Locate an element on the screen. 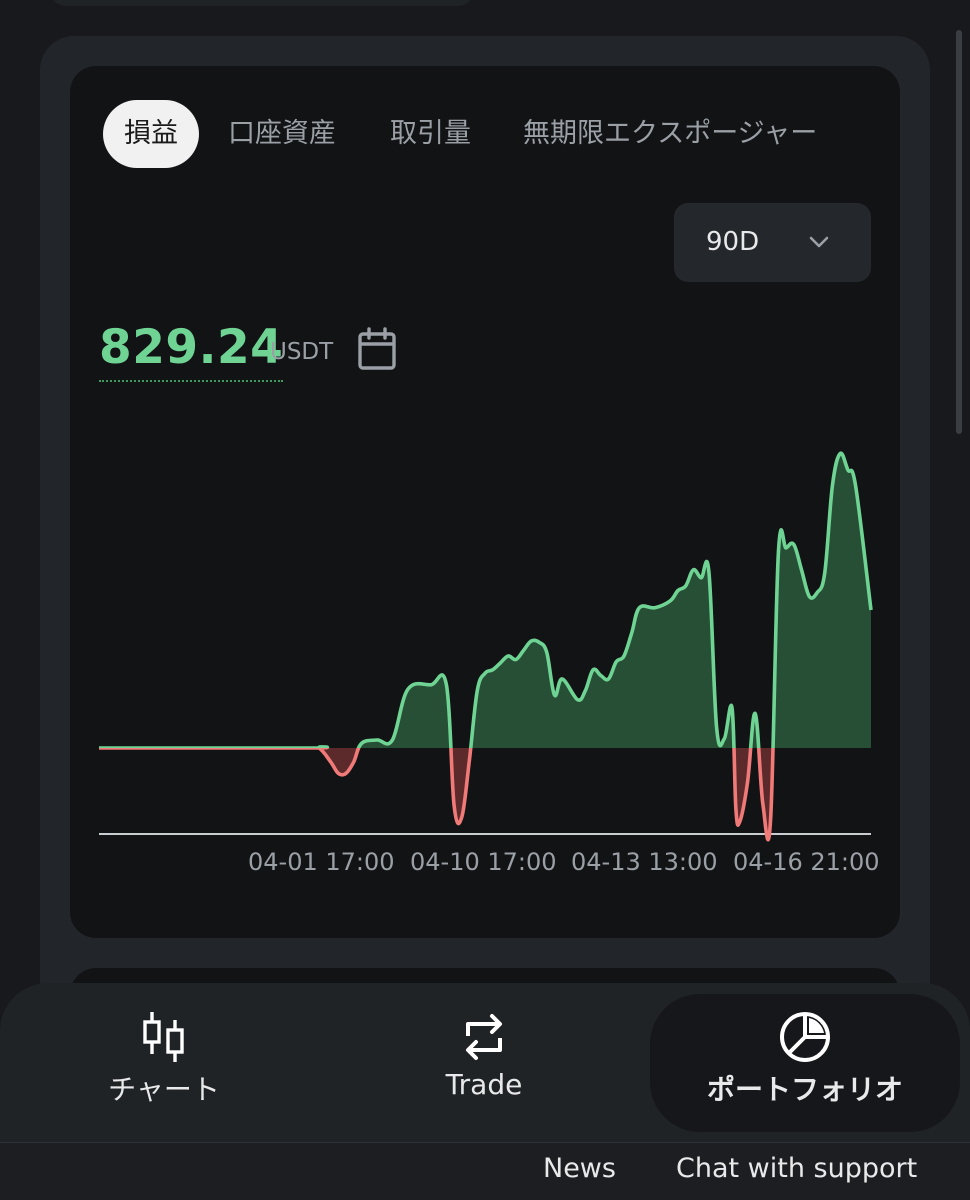 The height and width of the screenshot is (1200, 970). chat-support-link: Chat with support is located at coordinates (796, 1168).